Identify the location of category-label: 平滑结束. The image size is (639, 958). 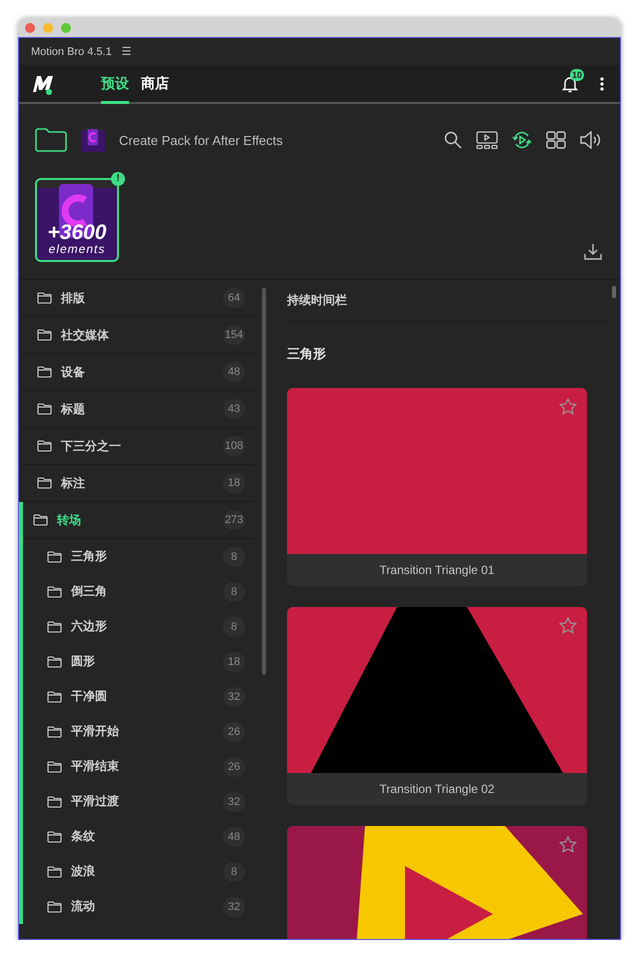
(95, 766).